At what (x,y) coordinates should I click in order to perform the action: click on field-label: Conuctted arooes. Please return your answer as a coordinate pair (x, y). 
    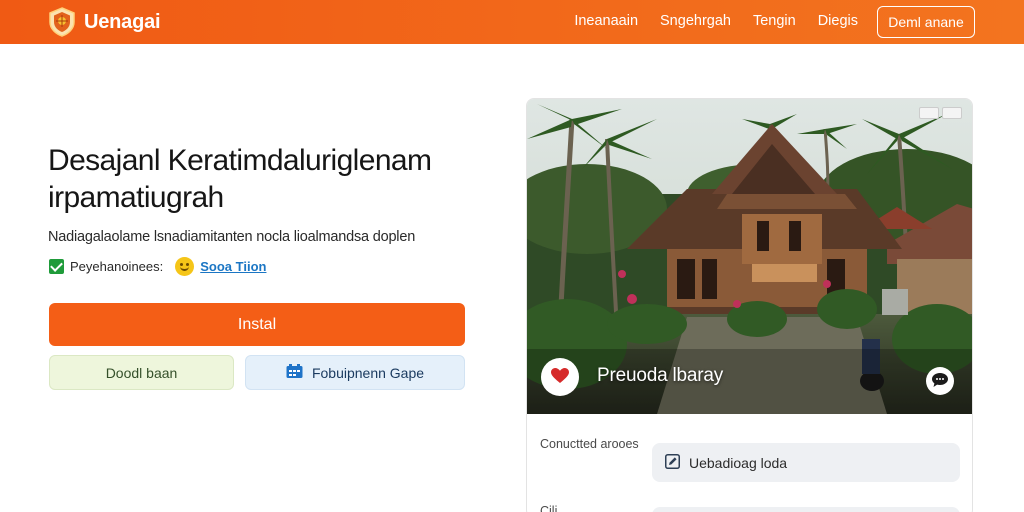
    Looking at the image, I should click on (589, 444).